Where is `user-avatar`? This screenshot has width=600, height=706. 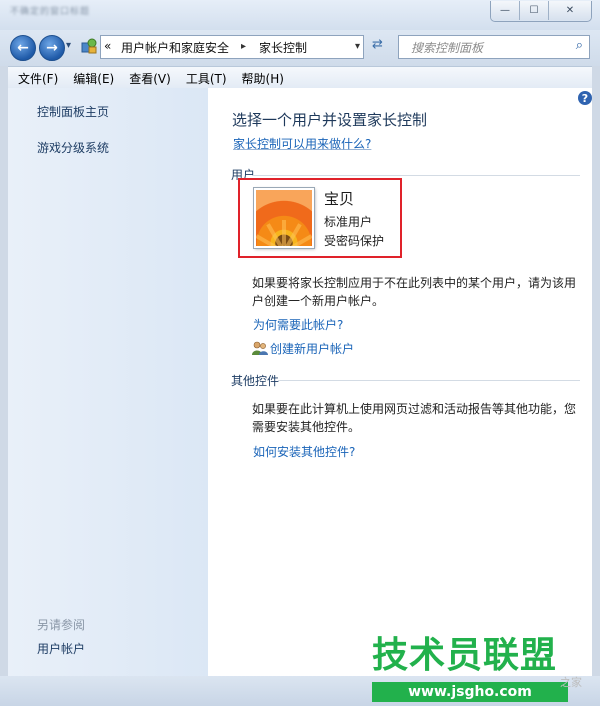 user-avatar is located at coordinates (284, 218).